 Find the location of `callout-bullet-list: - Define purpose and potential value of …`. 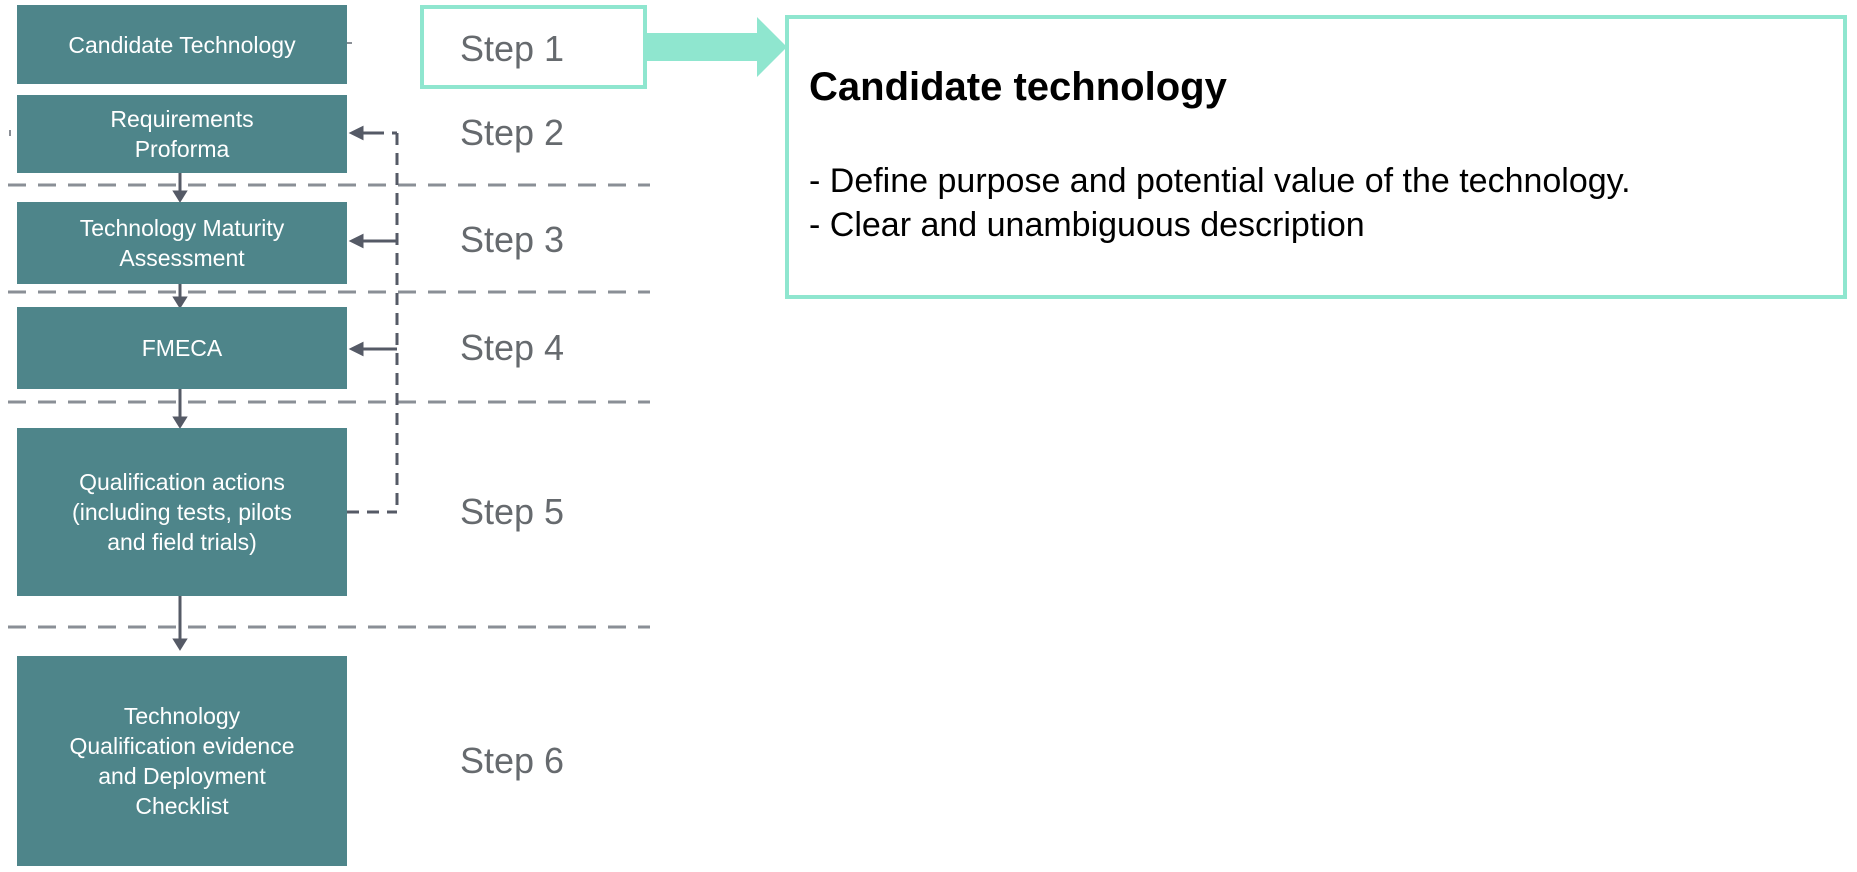

callout-bullet-list: - Define purpose and potential value of … is located at coordinates (1326, 203).